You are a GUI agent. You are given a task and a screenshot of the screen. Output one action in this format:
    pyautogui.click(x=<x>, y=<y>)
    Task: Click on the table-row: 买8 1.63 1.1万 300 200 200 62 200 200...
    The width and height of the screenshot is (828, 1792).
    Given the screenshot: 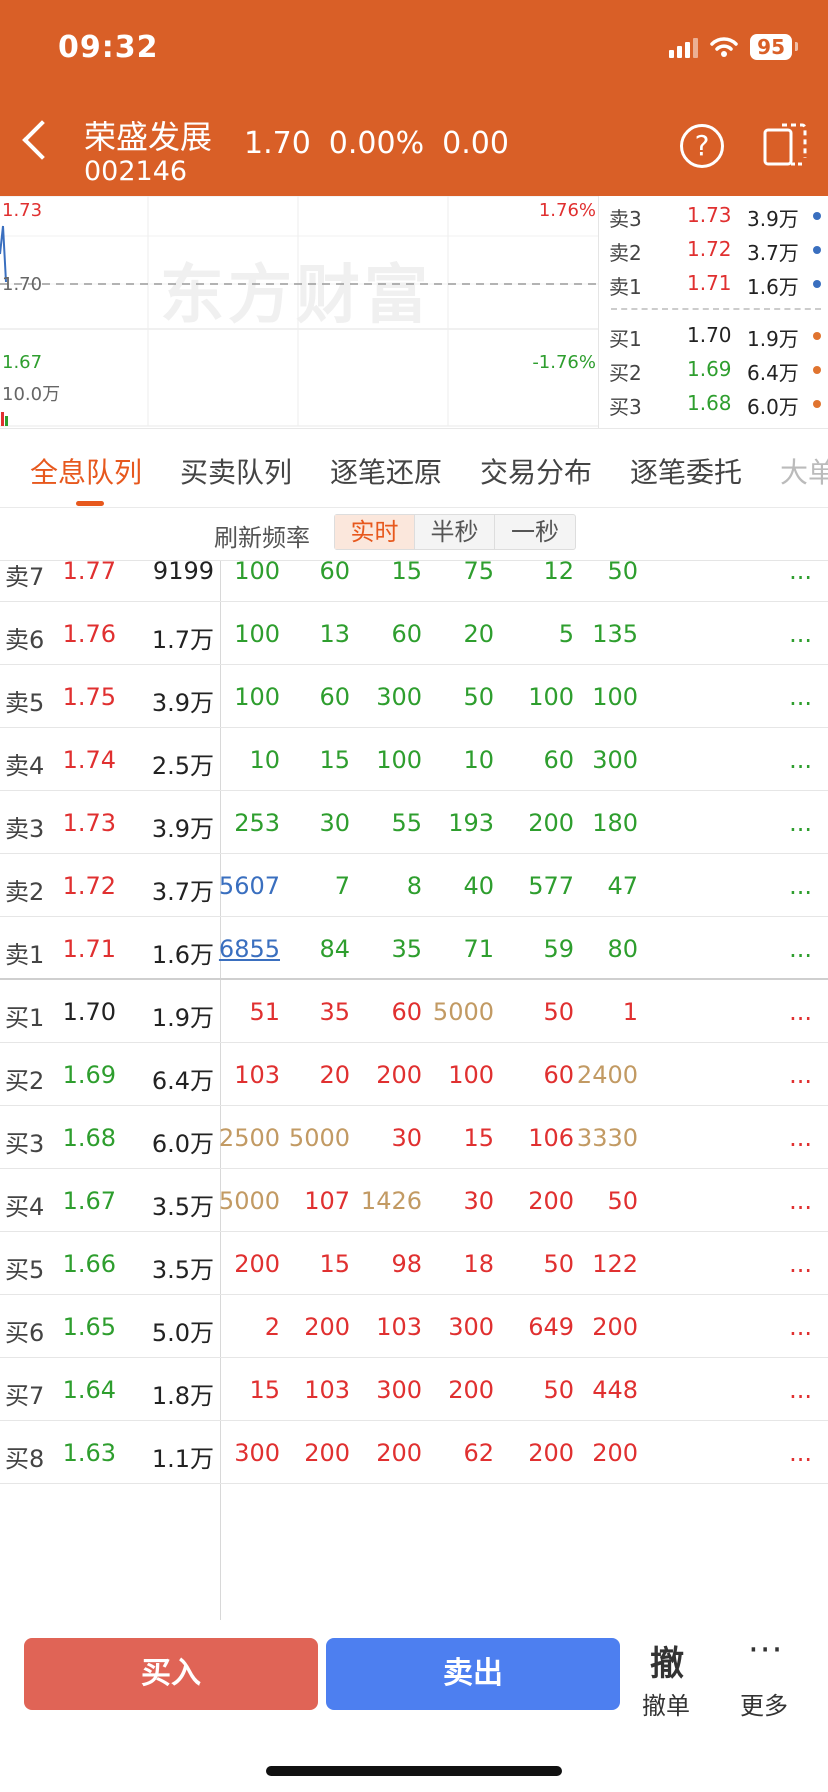 What is the action you would take?
    pyautogui.click(x=414, y=1452)
    